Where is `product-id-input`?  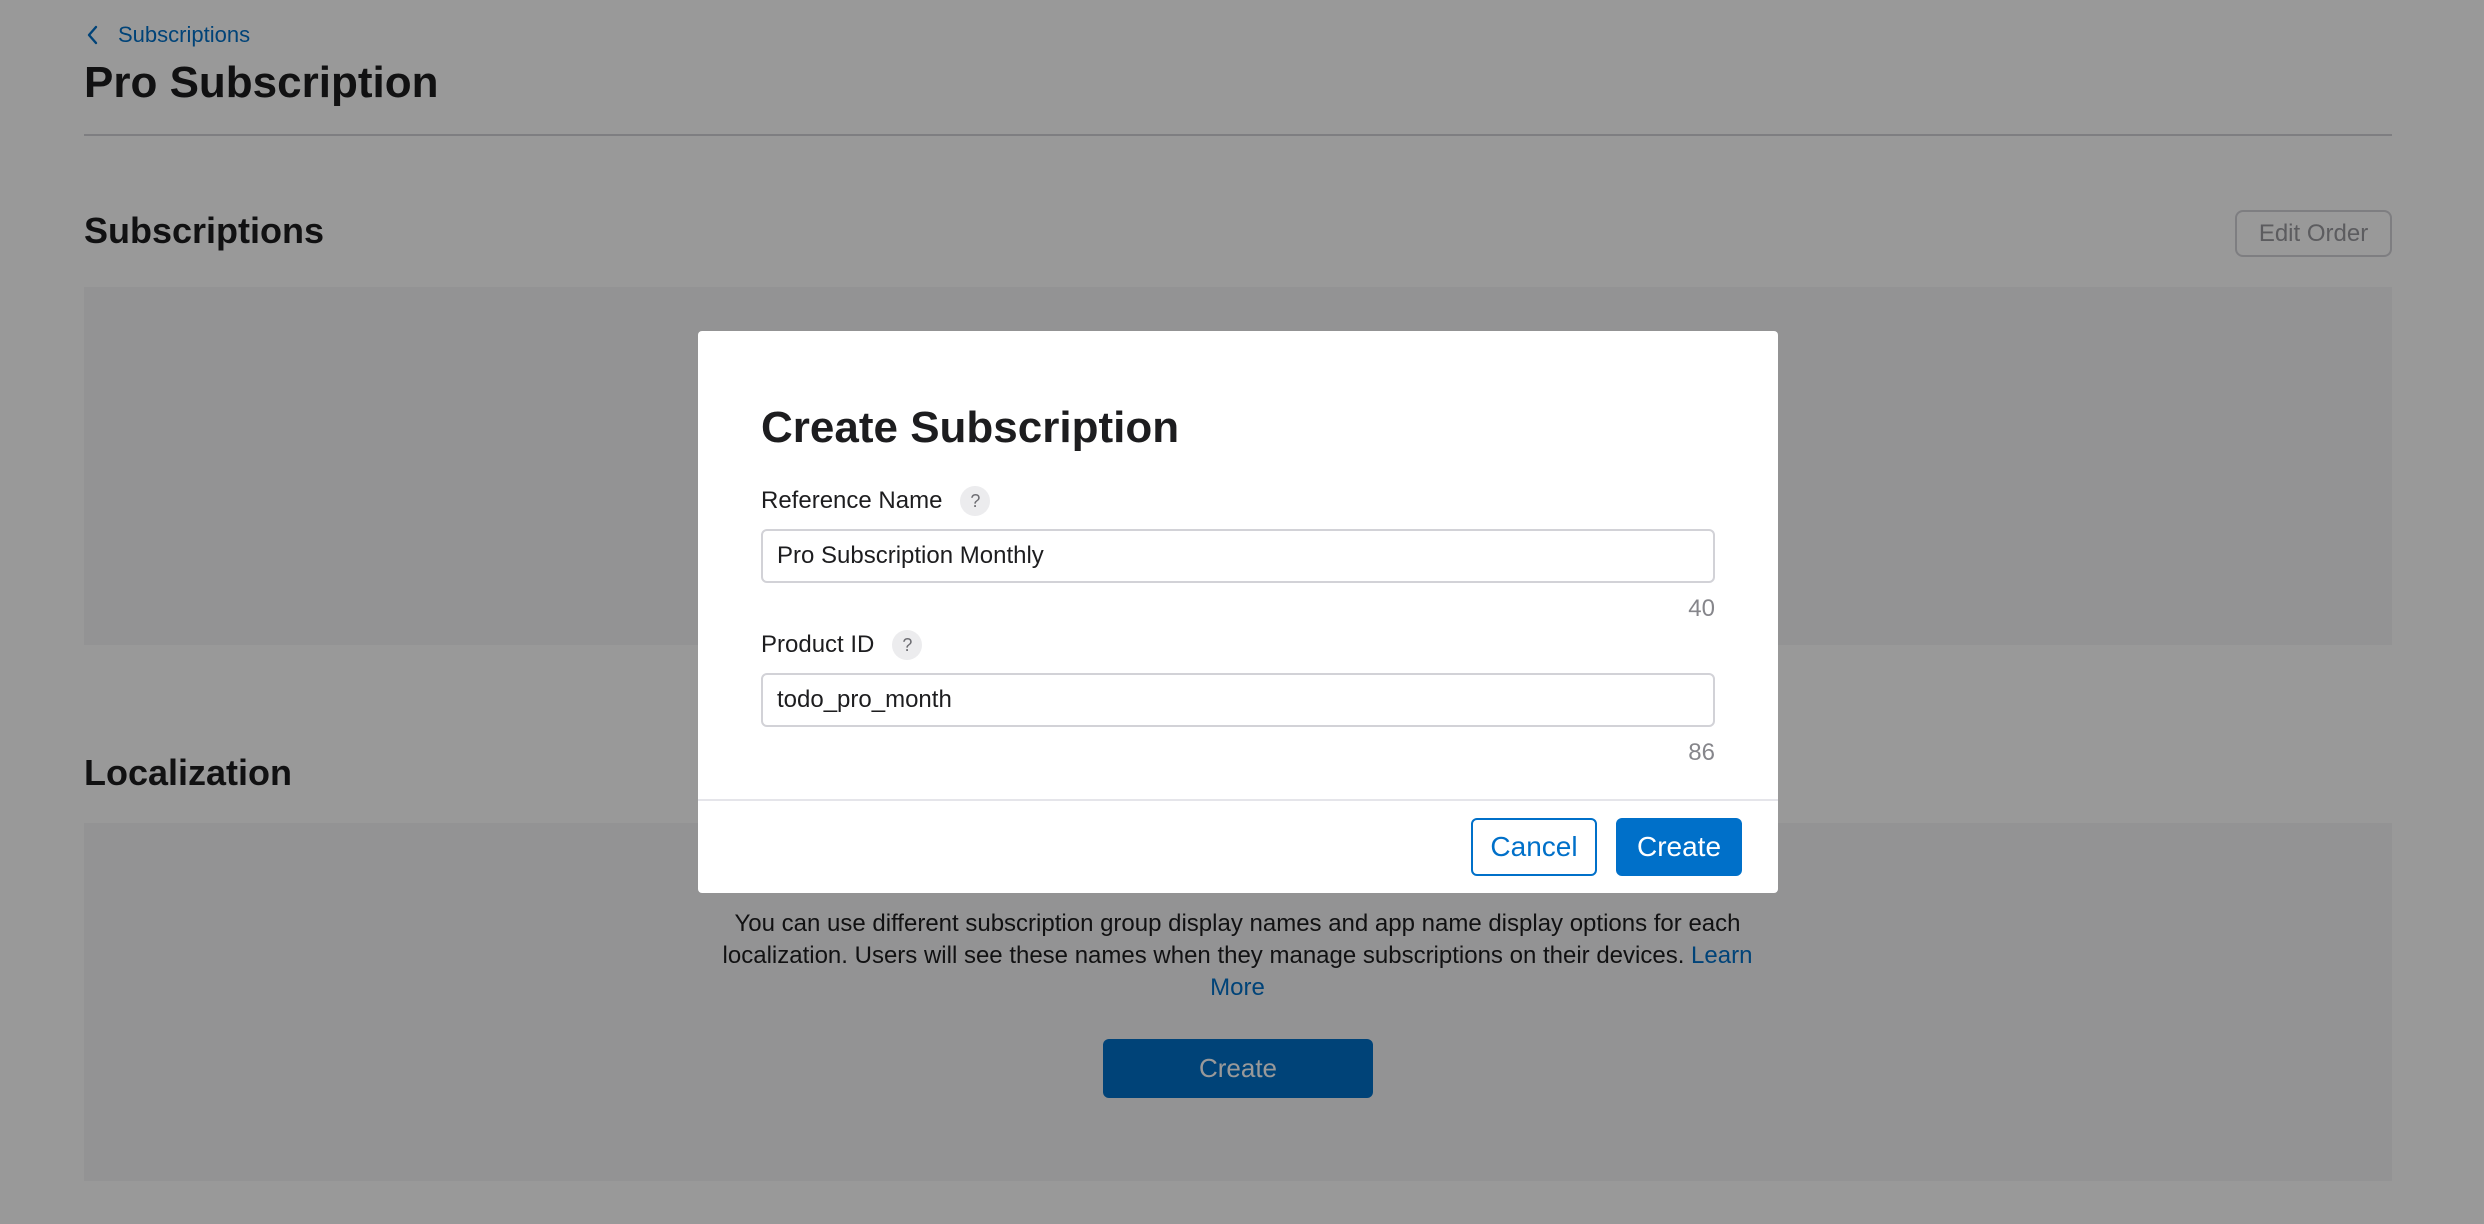
product-id-input is located at coordinates (1238, 700).